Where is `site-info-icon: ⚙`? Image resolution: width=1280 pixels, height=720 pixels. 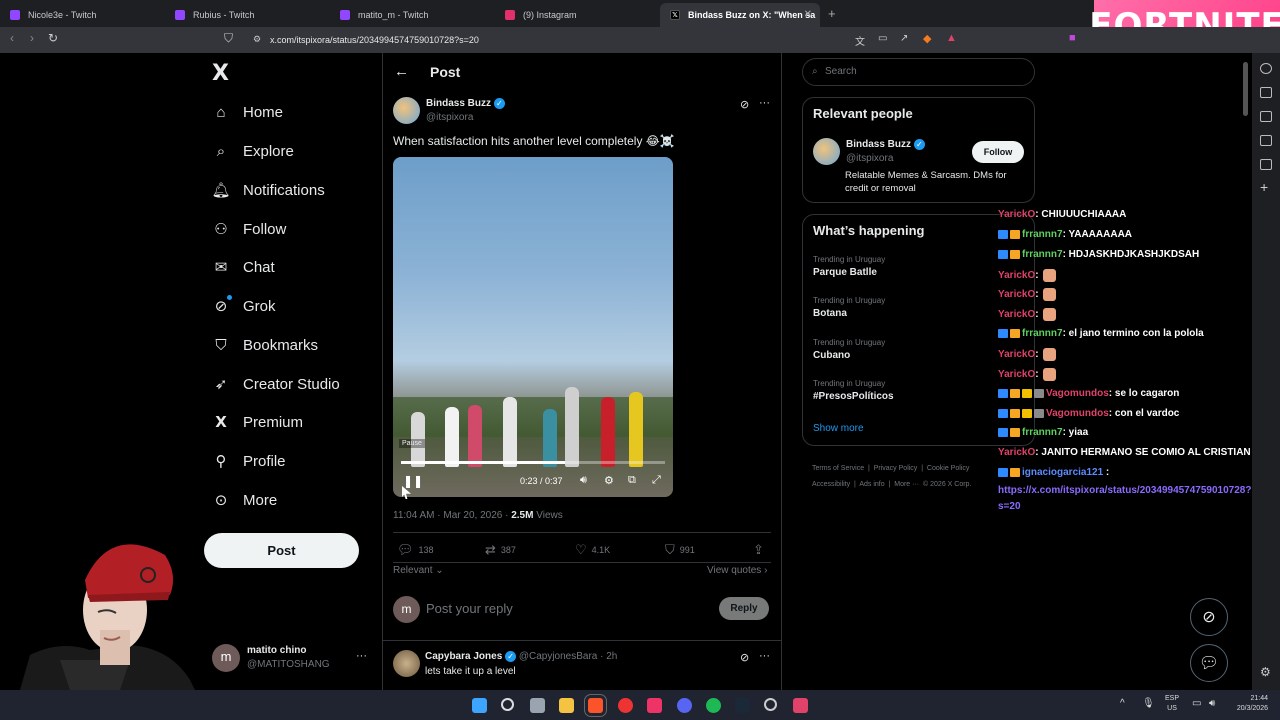
site-info-icon: ⚙ is located at coordinates (257, 39).